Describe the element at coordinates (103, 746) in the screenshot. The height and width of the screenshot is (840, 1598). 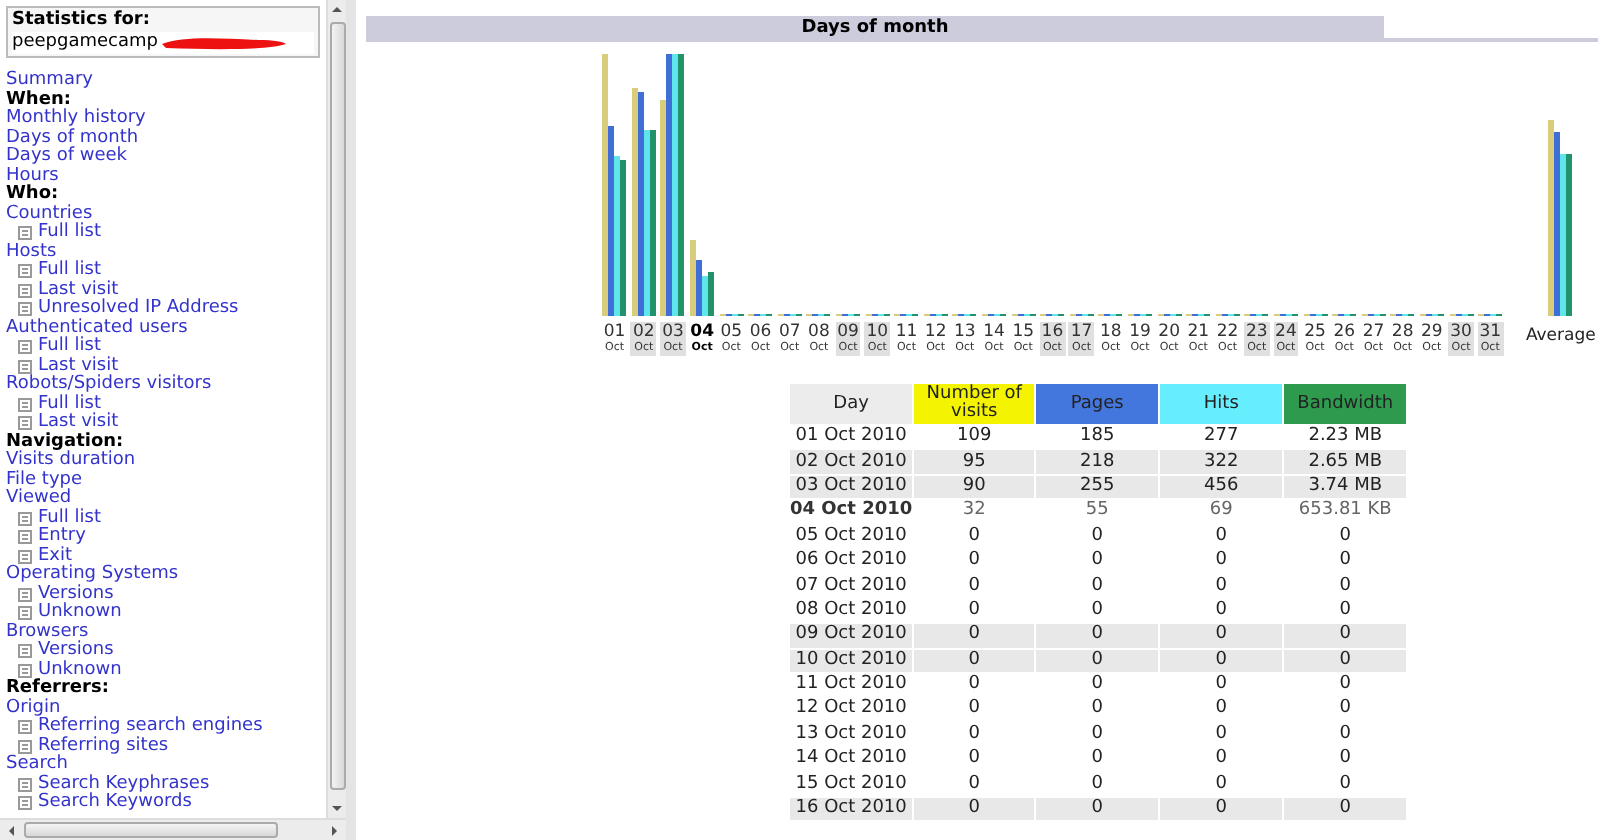
I see `menu-link: Referring sites` at that location.